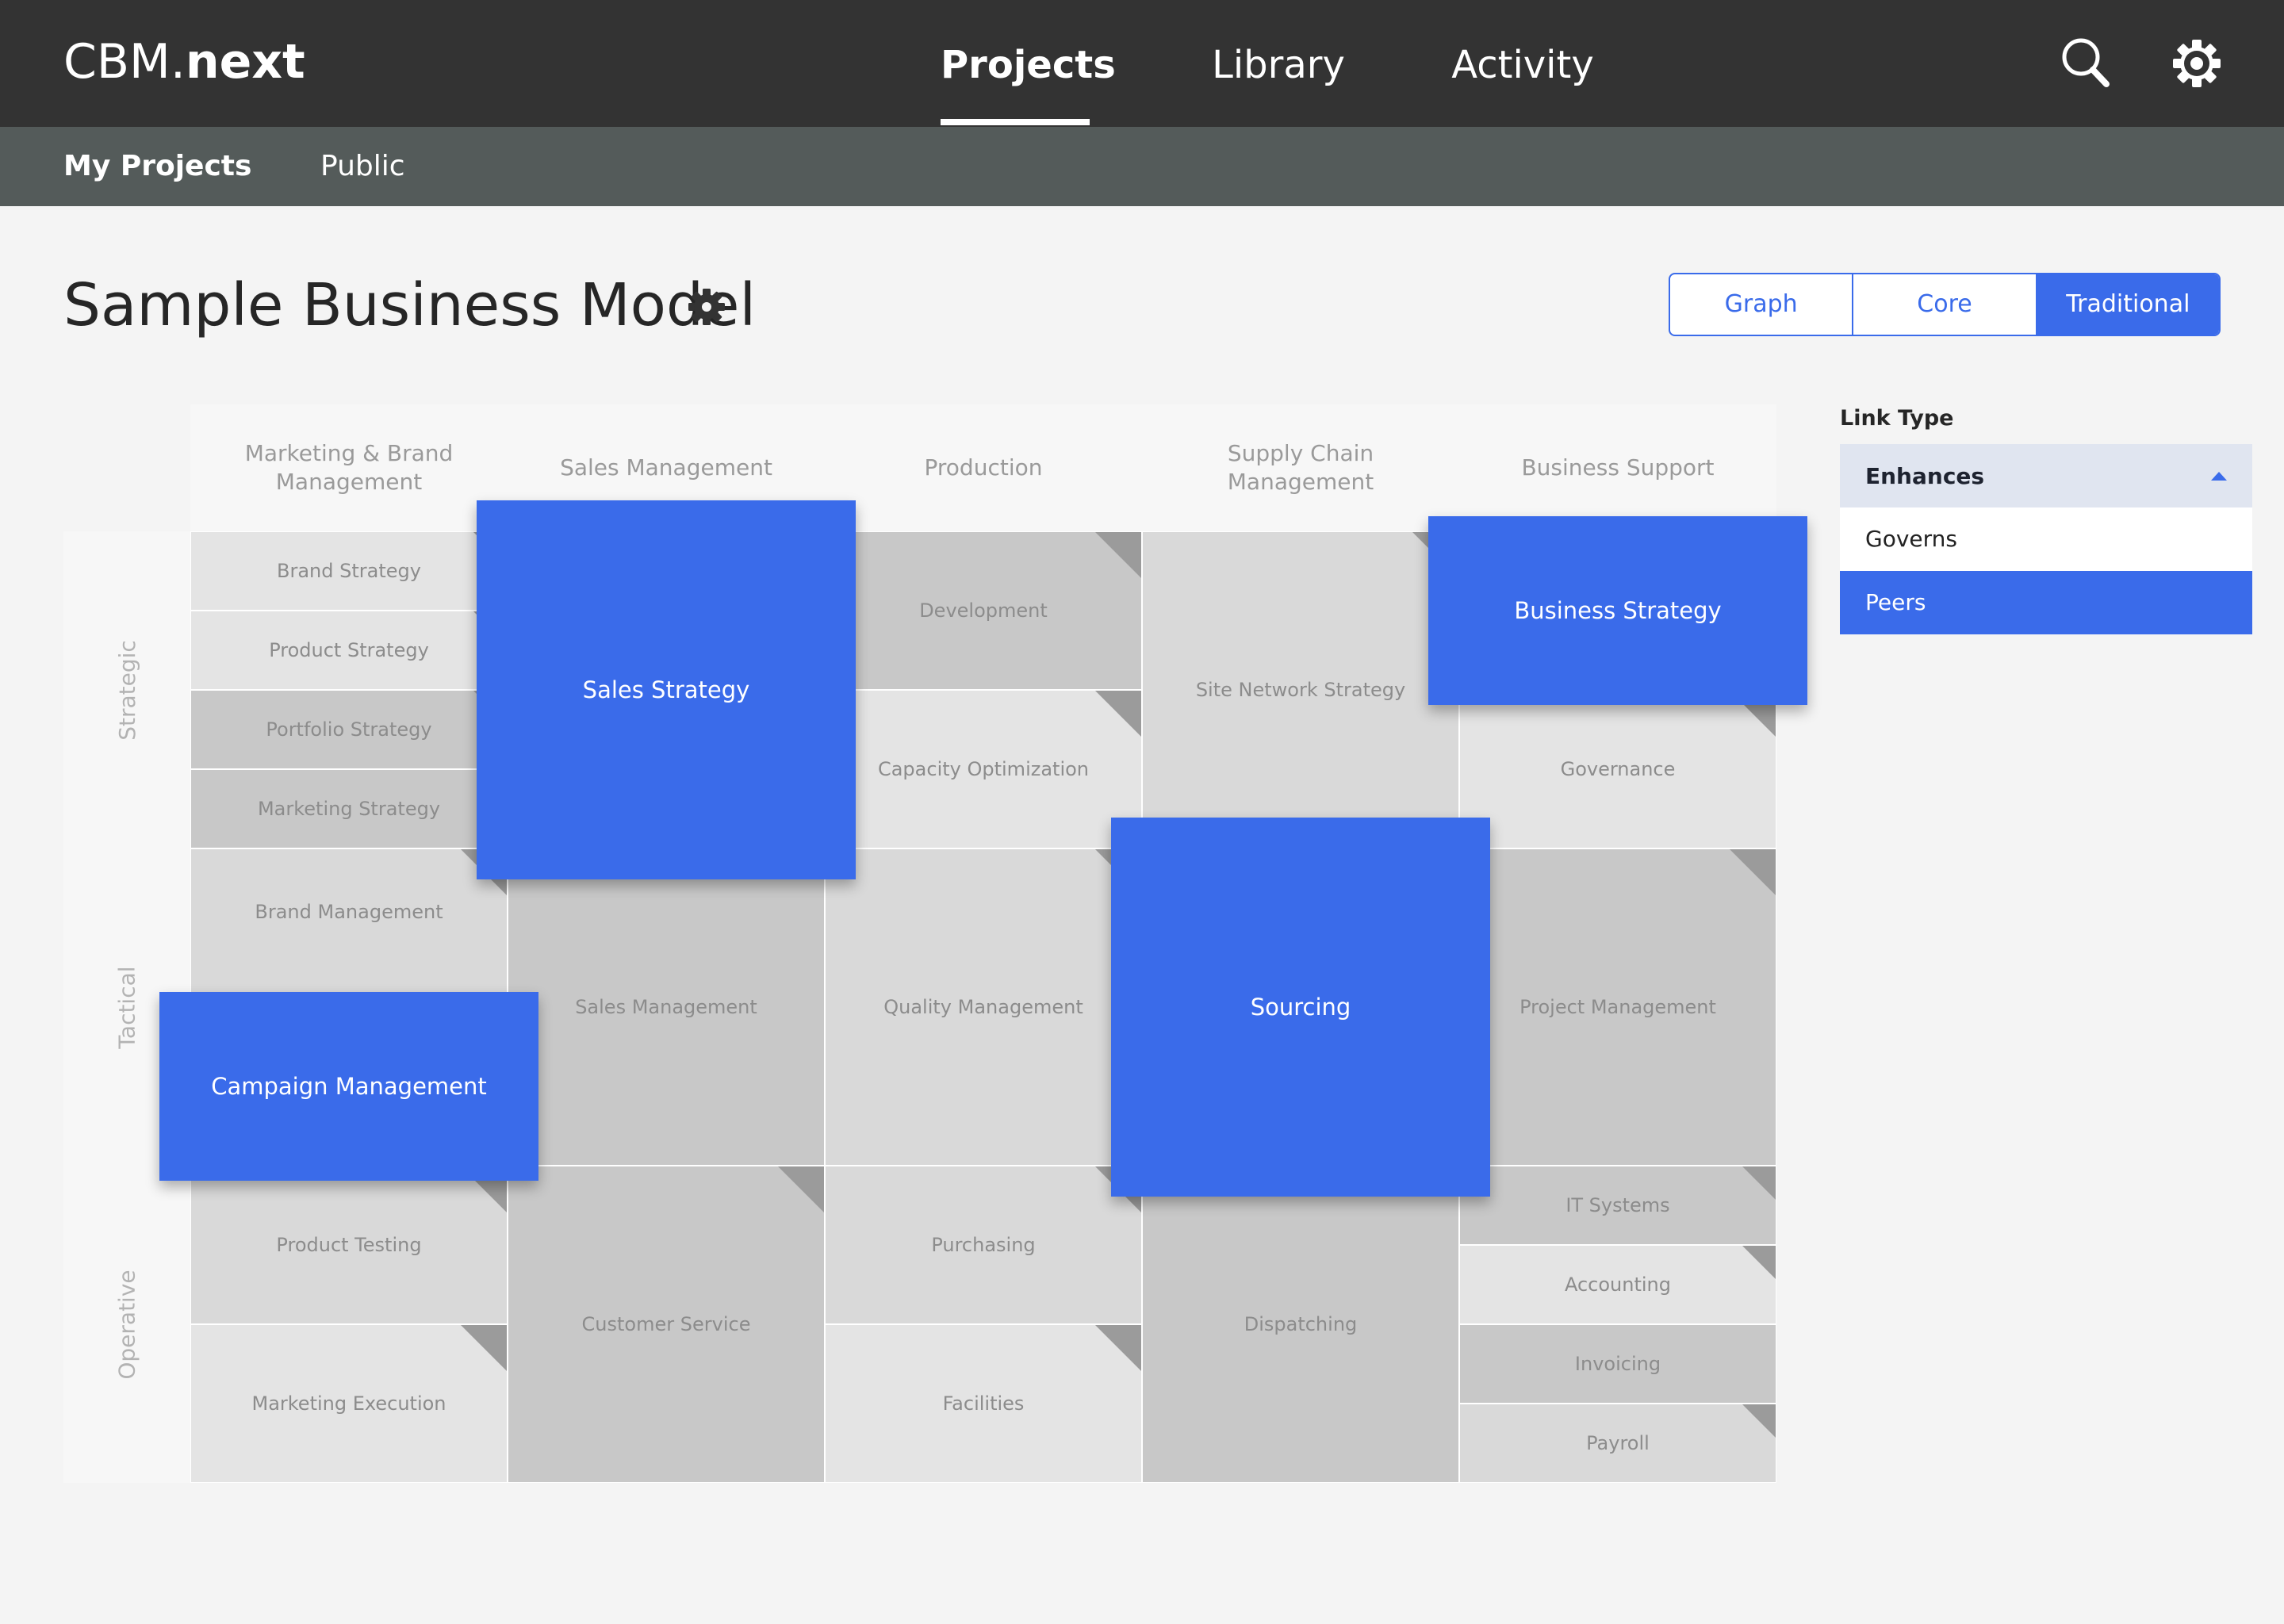 The height and width of the screenshot is (1624, 2284). What do you see at coordinates (348, 1086) in the screenshot?
I see `highlighted-component-campaign-management: Campaign Management` at bounding box center [348, 1086].